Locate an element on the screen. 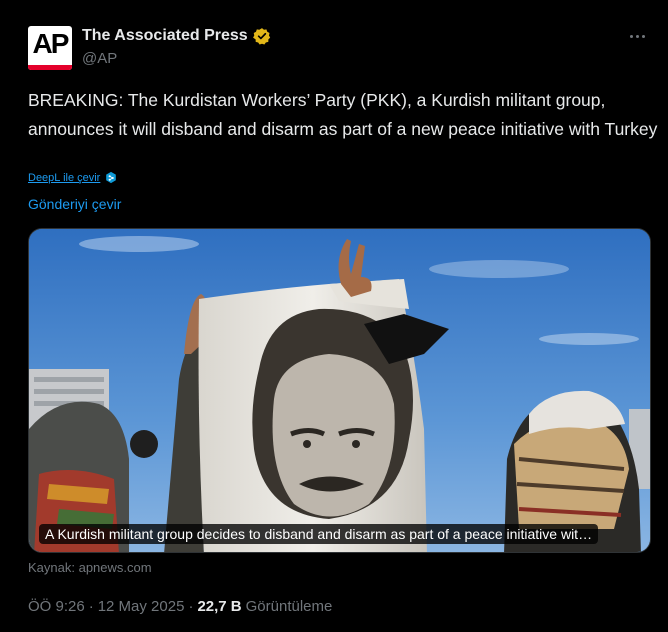 Image resolution: width=668 pixels, height=632 pixels. more-options-icon is located at coordinates (641, 36).